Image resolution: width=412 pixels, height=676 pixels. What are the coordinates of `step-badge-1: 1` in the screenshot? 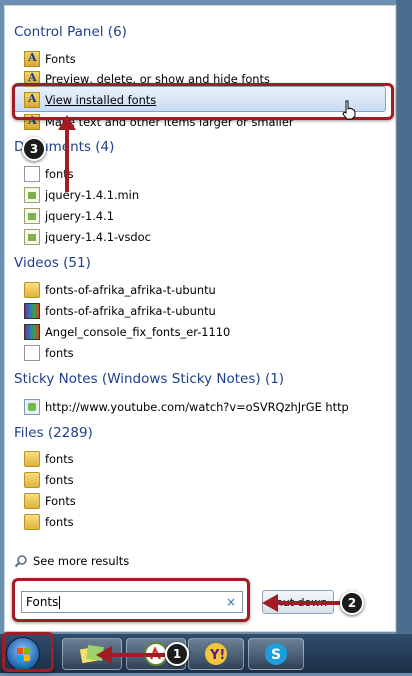 It's located at (177, 654).